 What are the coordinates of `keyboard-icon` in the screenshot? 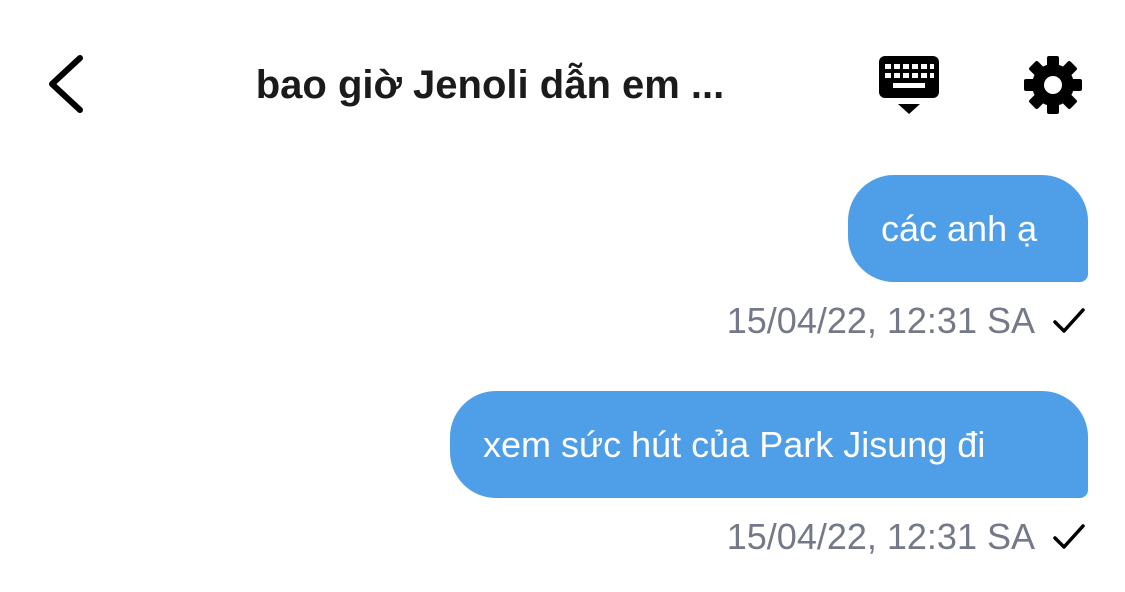 It's located at (909, 85).